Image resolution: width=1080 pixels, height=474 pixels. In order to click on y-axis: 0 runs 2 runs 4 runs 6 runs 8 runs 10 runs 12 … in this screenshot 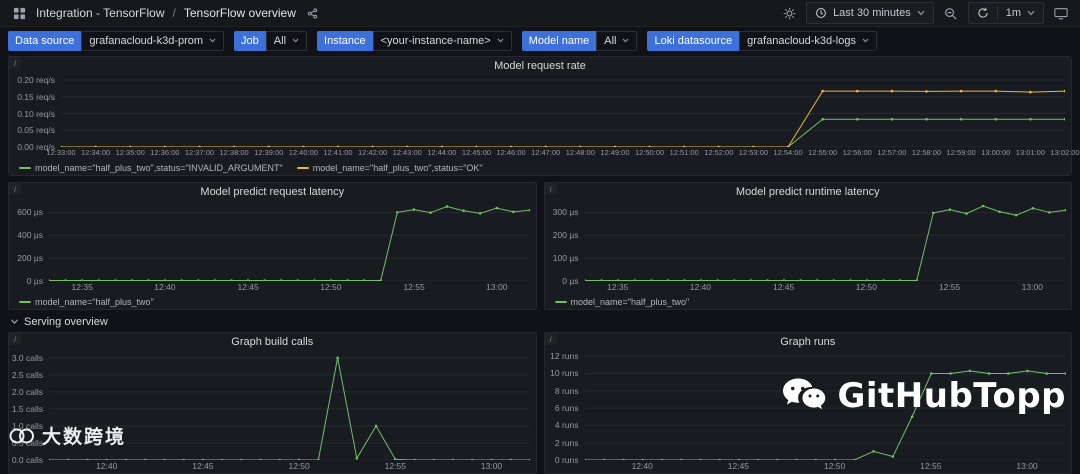, I will do `click(565, 408)`.